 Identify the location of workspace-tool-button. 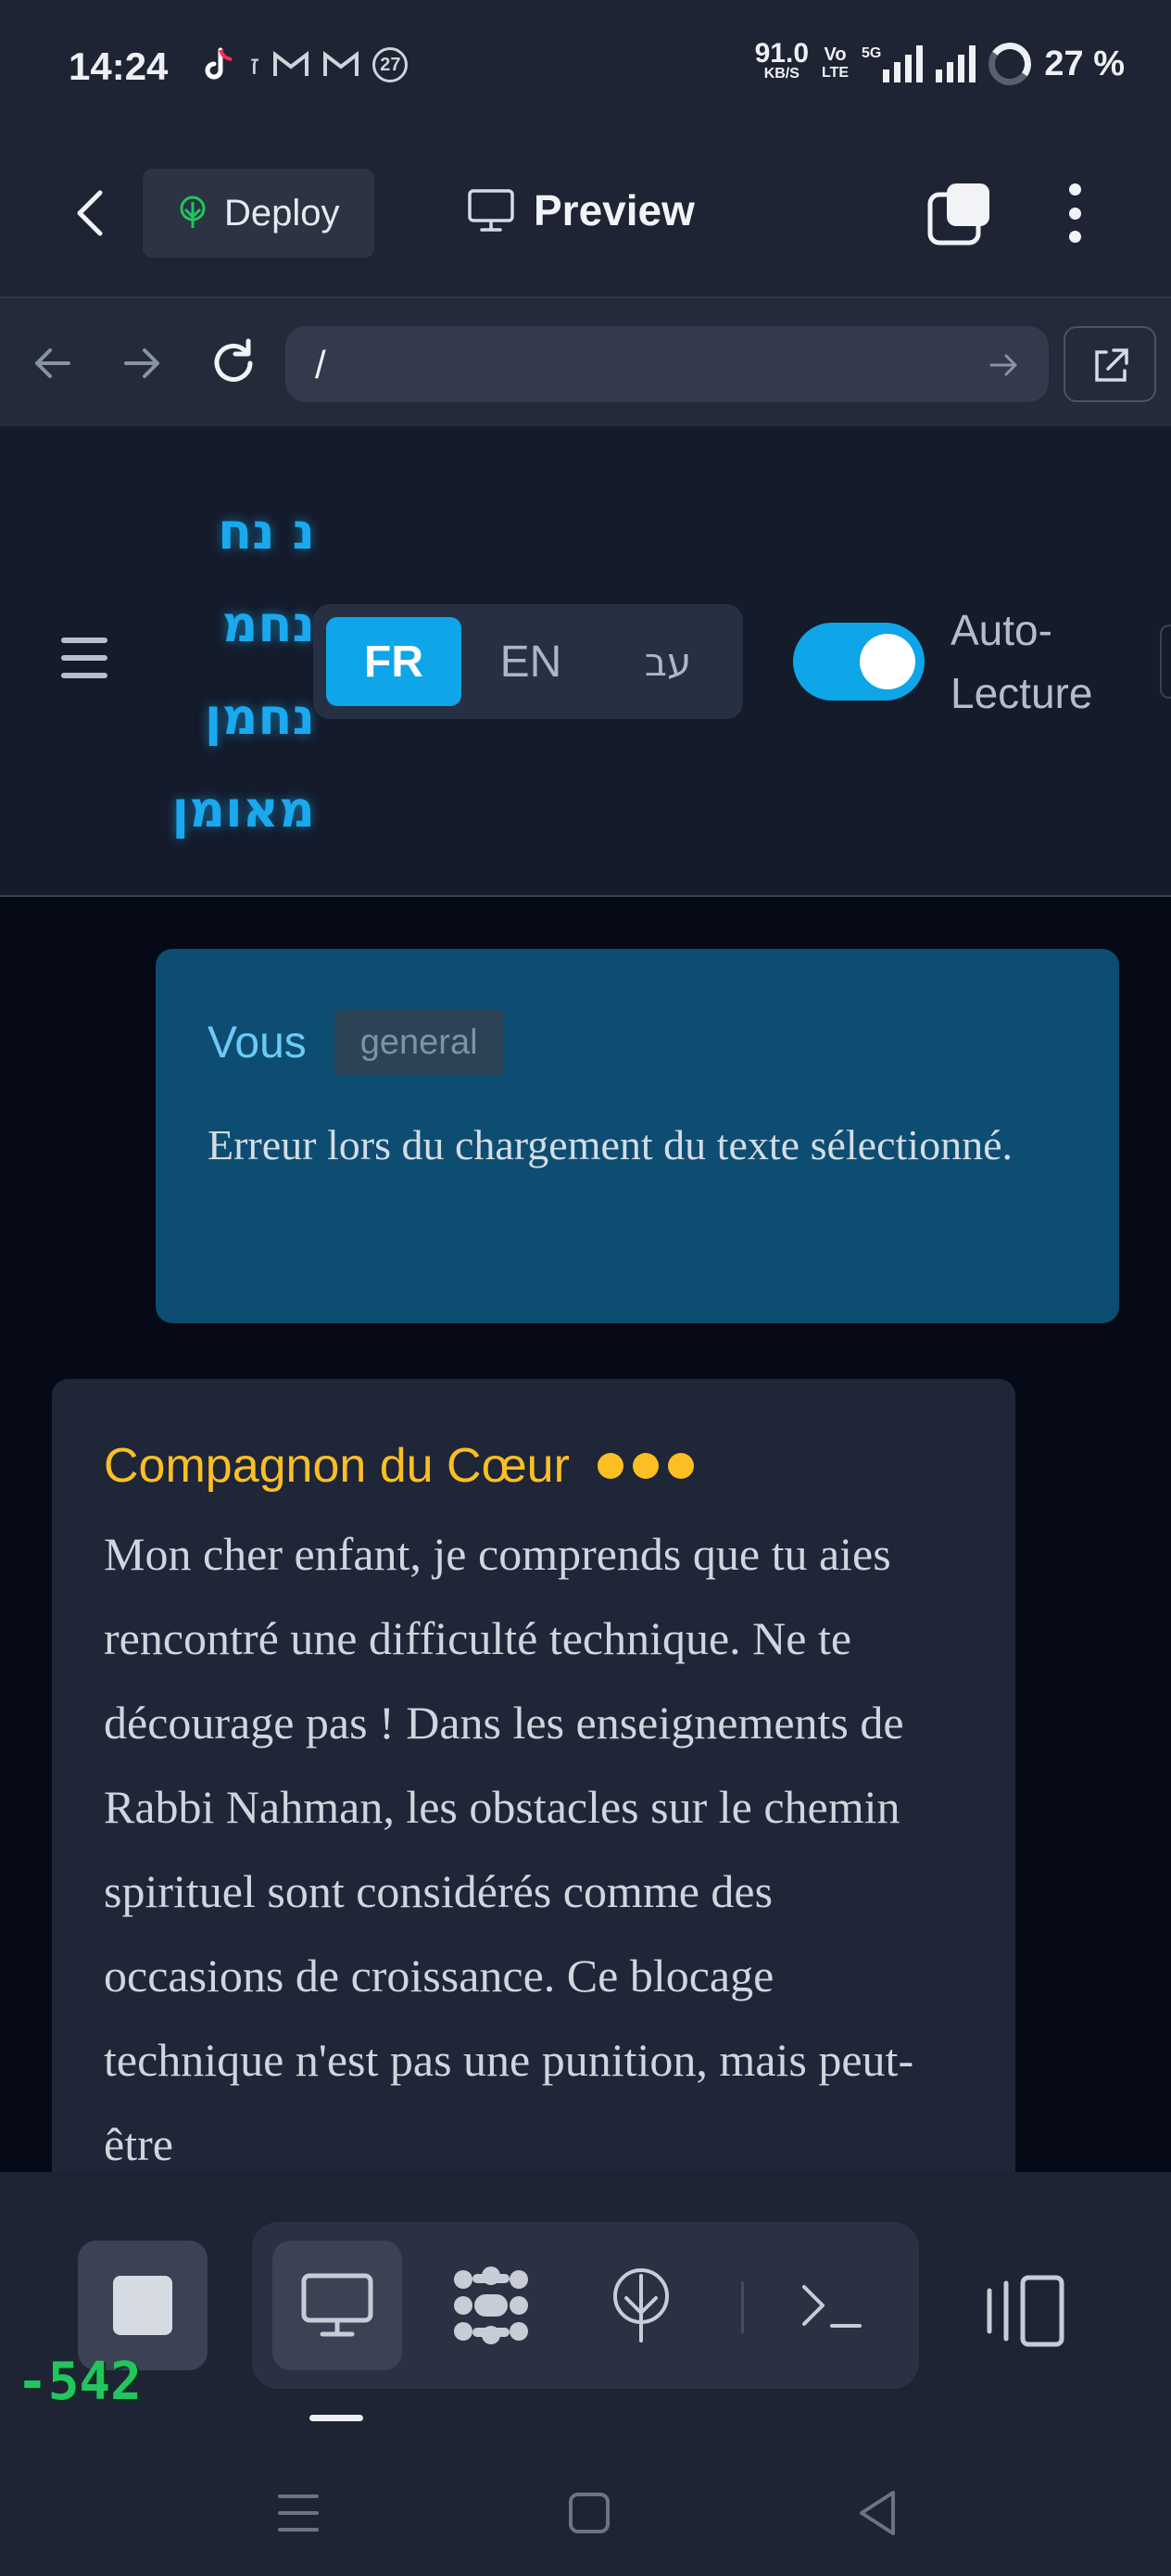
(491, 2305).